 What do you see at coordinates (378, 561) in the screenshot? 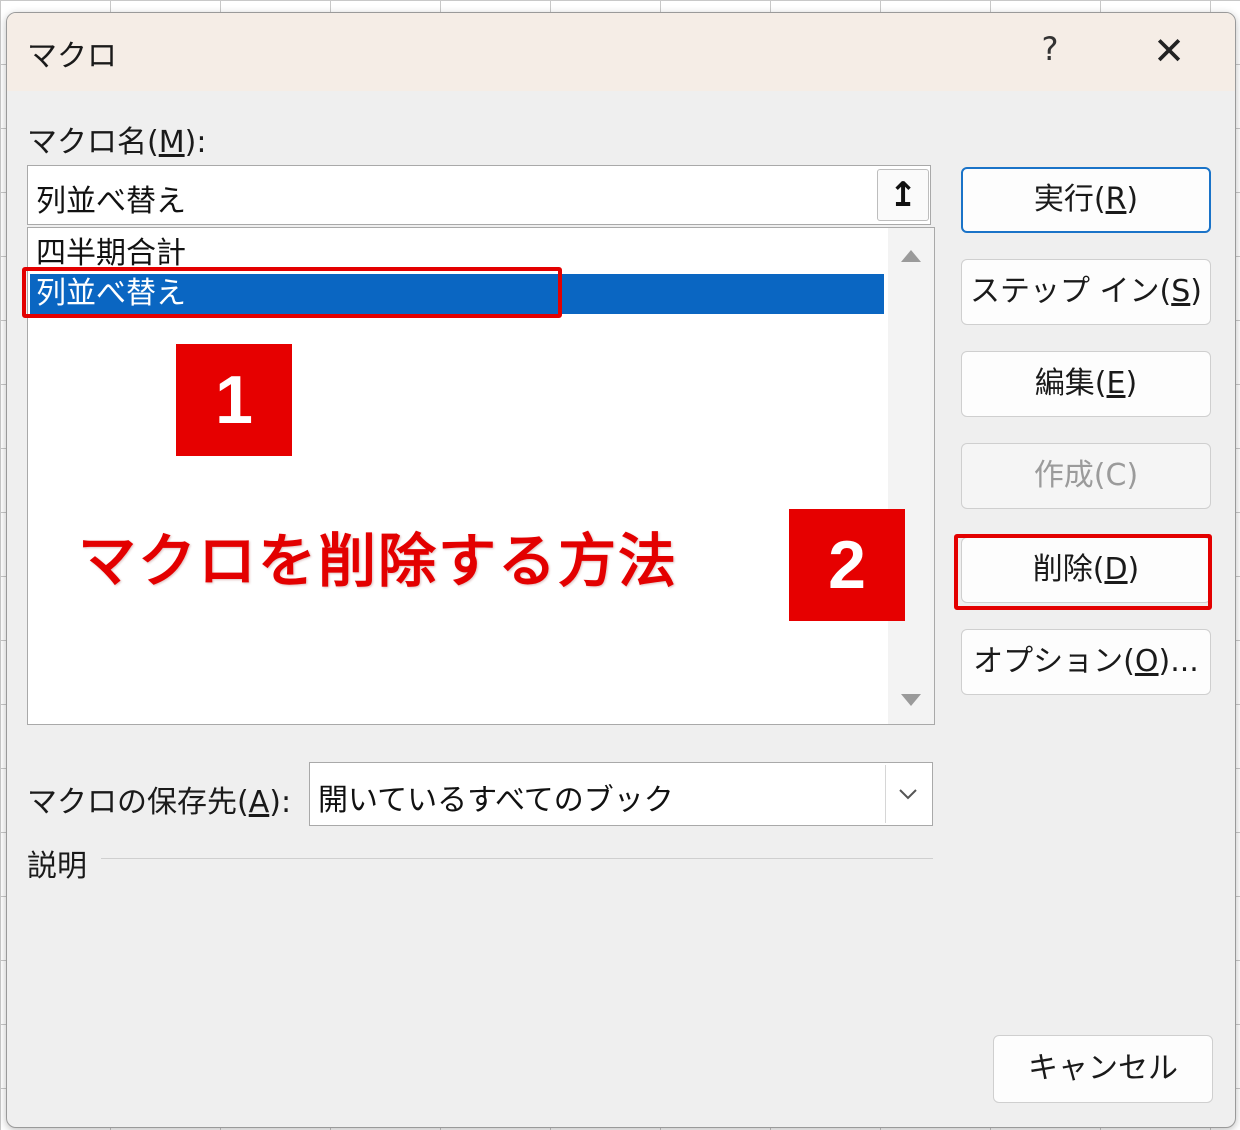
I see `caption-text: マクロを削除する方法` at bounding box center [378, 561].